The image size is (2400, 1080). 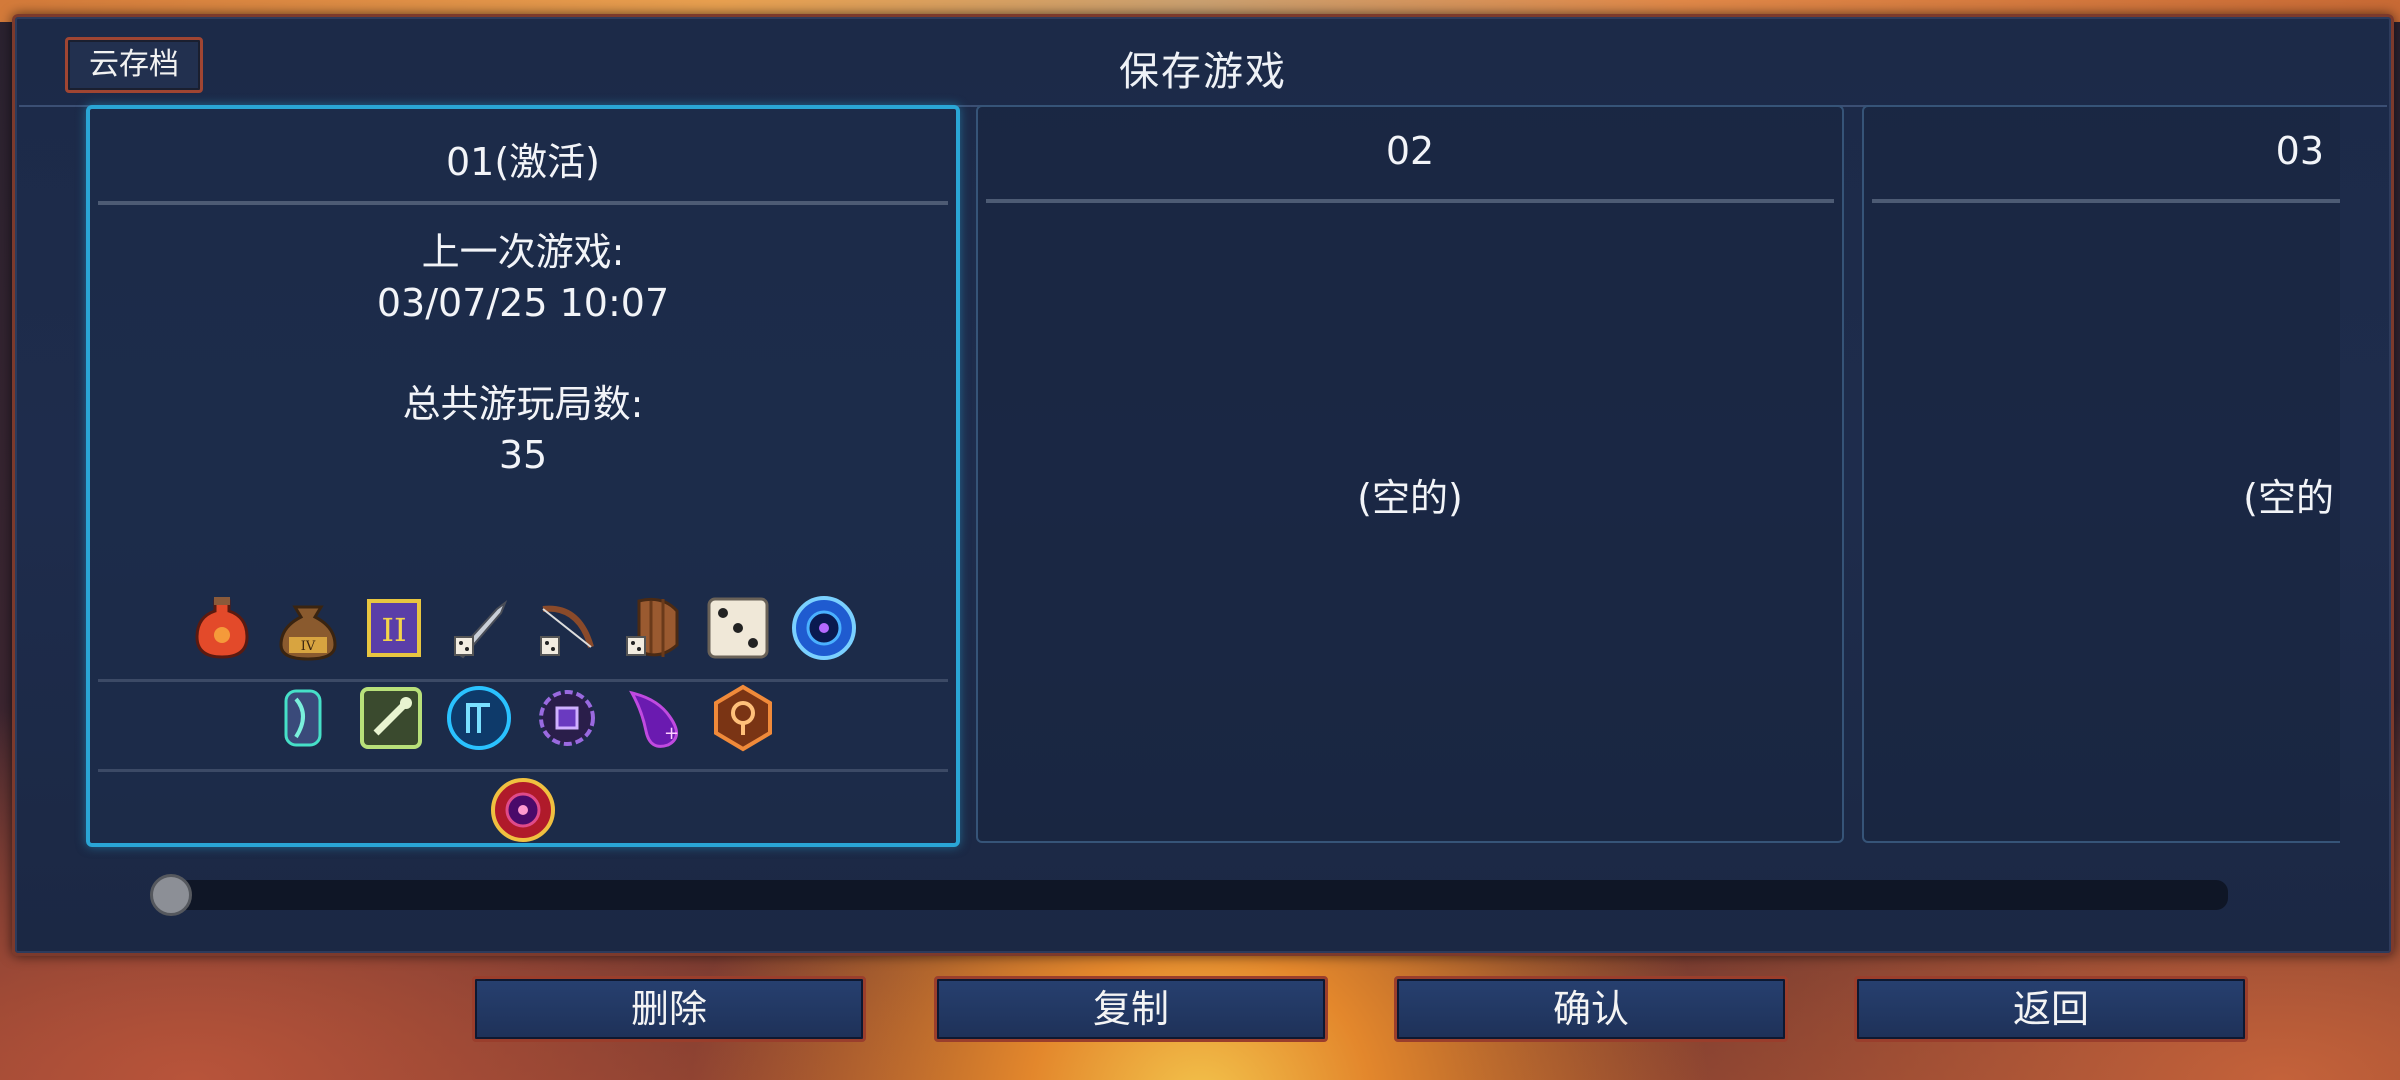 I want to click on shield-icon, so click(x=652, y=628).